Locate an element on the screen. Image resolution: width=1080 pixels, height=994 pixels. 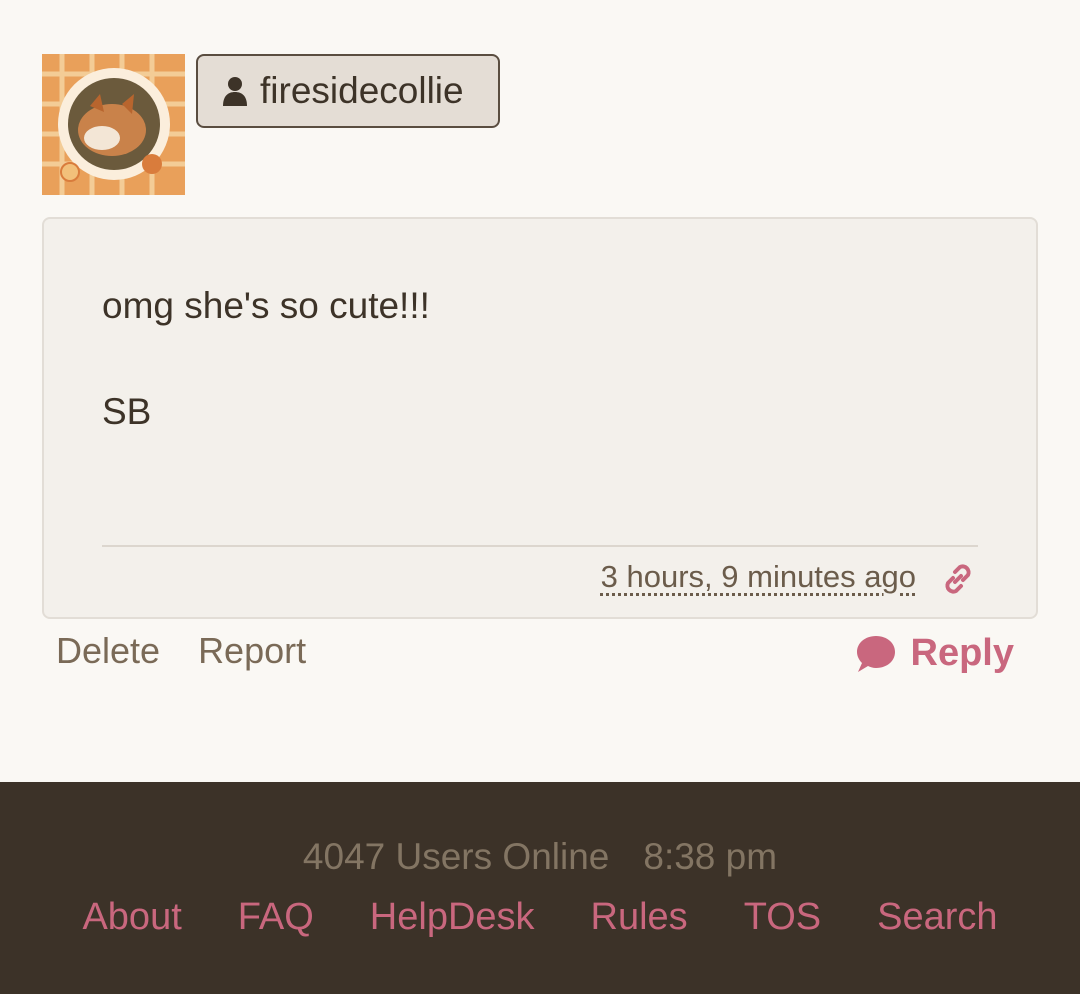
delete-button: Delete is located at coordinates (108, 651).